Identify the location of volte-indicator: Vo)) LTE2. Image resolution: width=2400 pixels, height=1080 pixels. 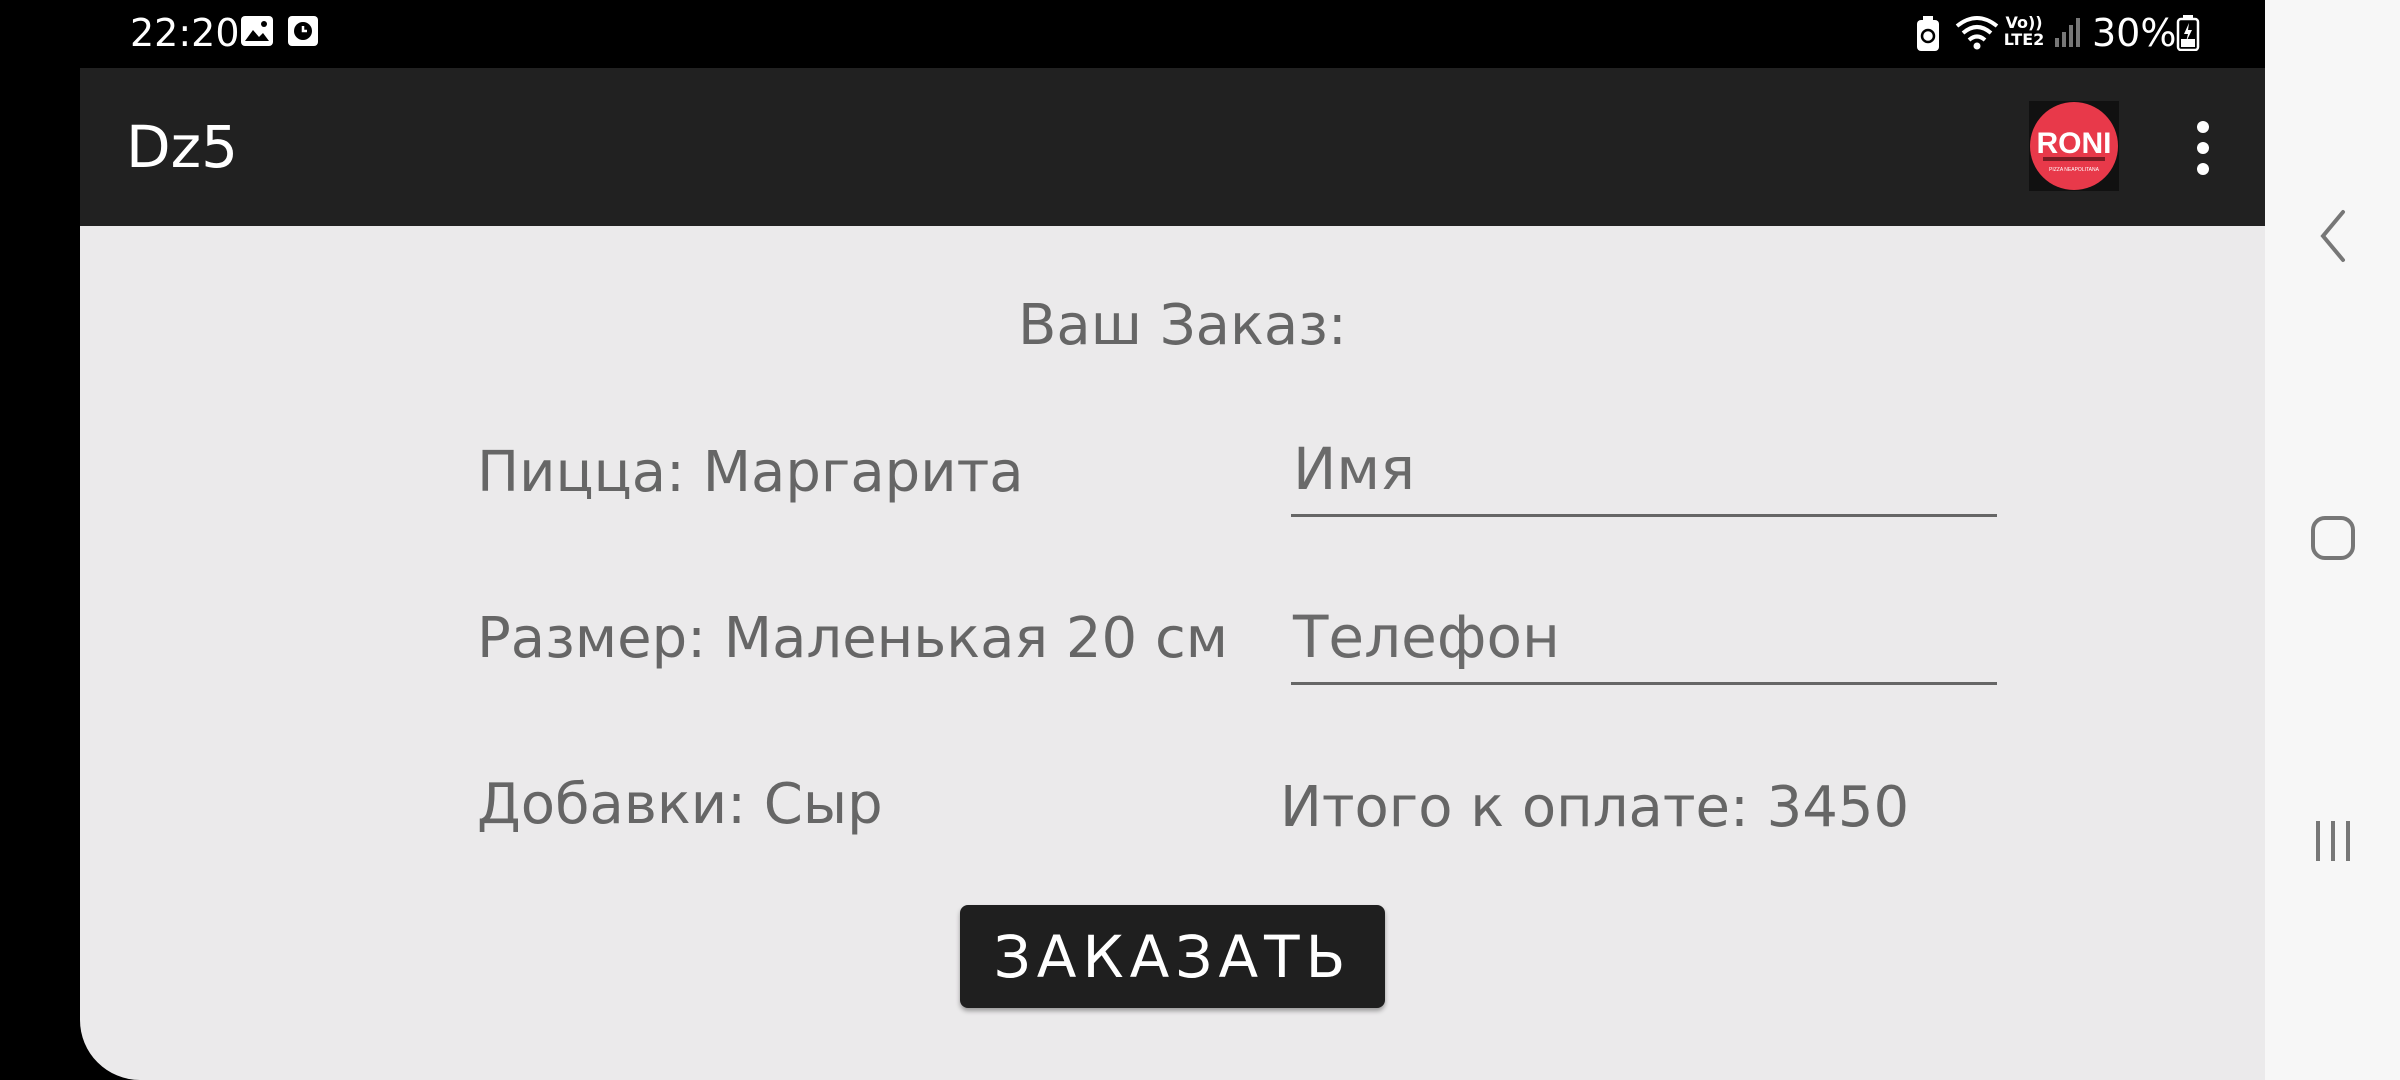
(2024, 31).